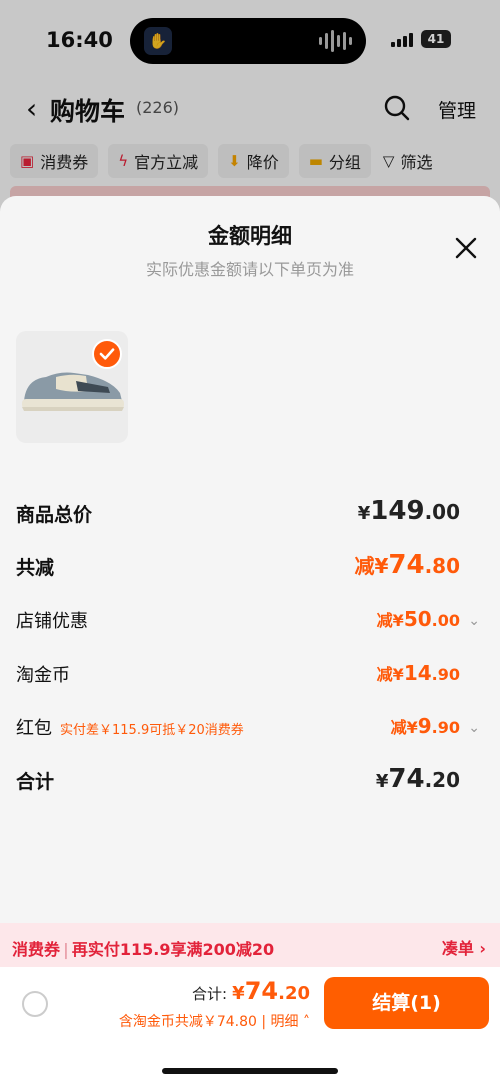 This screenshot has height=1087, width=500. Describe the element at coordinates (418, 619) in the screenshot. I see `store-discount-value: 减¥50.00` at that location.